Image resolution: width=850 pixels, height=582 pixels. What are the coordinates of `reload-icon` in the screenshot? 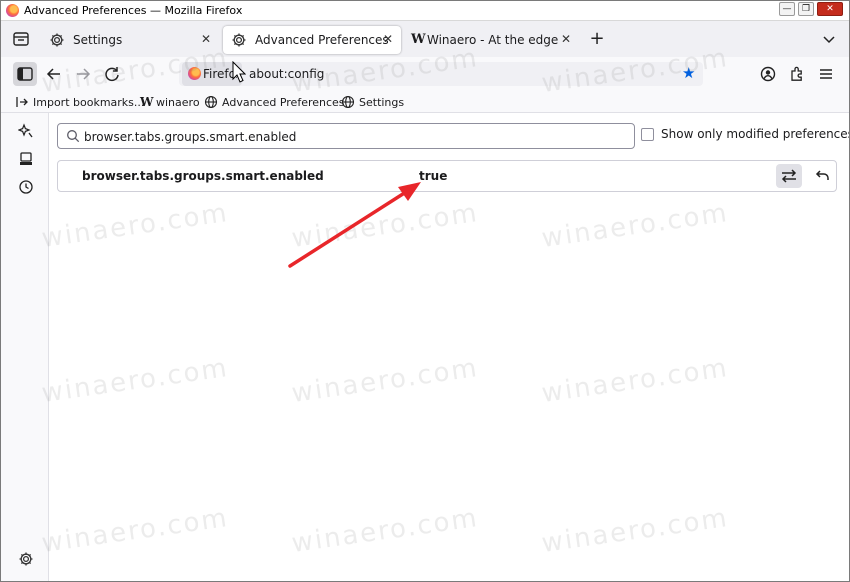 It's located at (112, 74).